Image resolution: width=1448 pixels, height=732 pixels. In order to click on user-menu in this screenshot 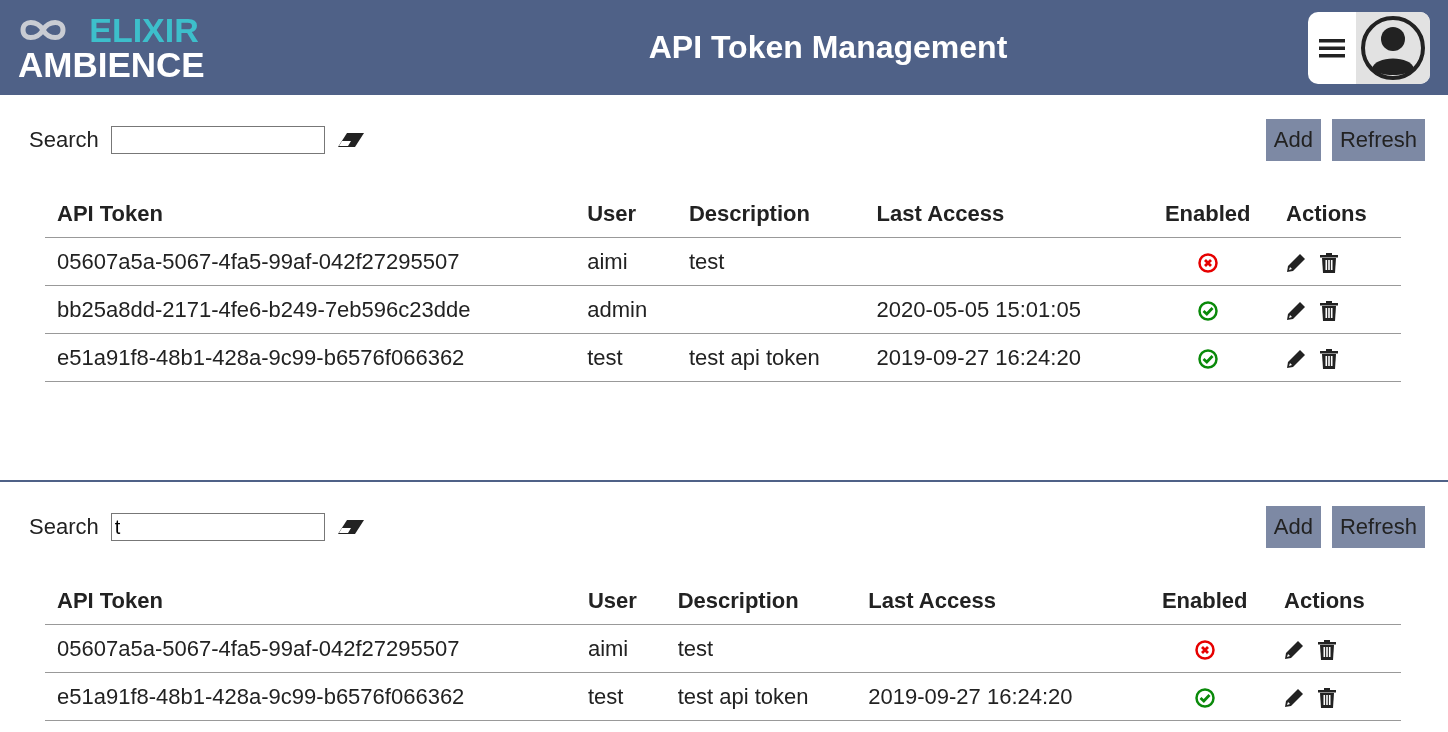, I will do `click(1369, 47)`.